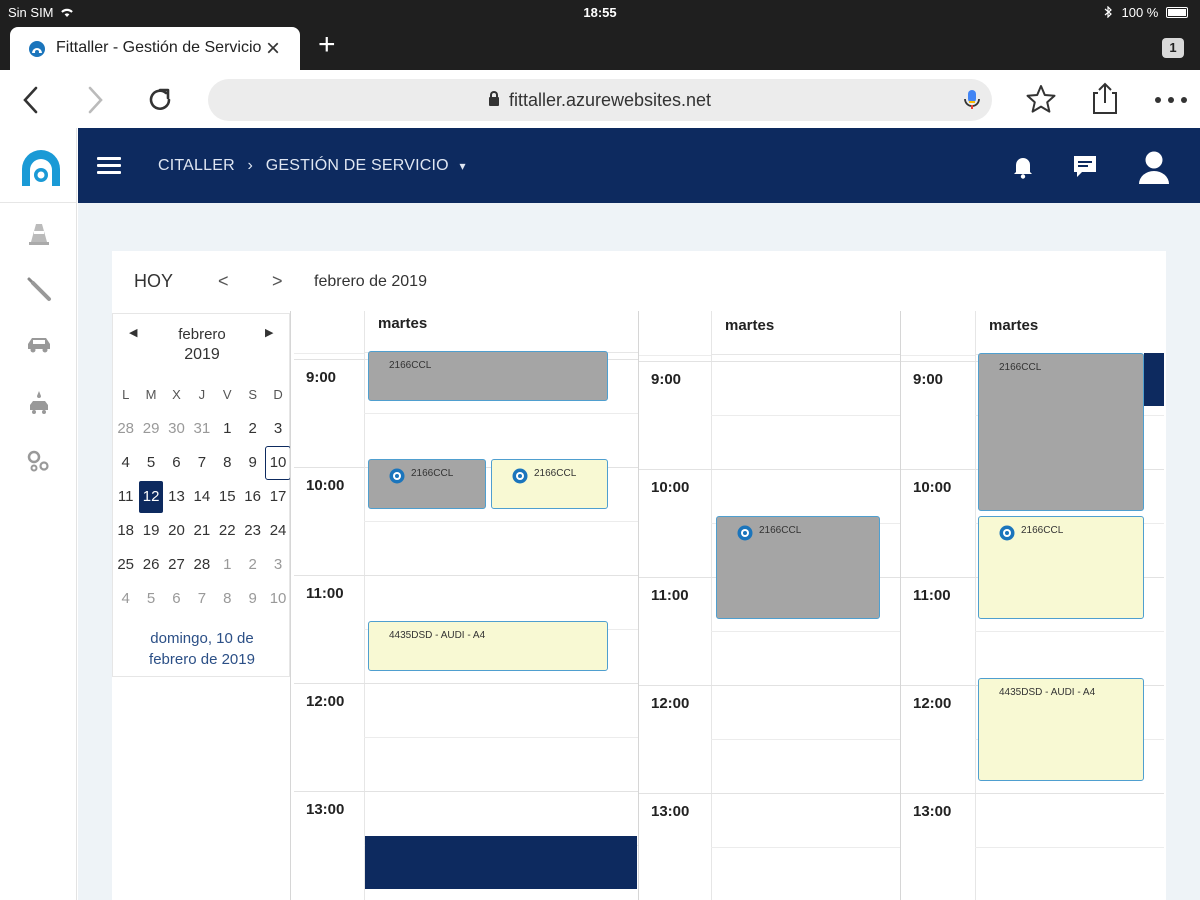 Image resolution: width=1200 pixels, height=900 pixels. Describe the element at coordinates (125, 497) in the screenshot. I see `mini-day: 11` at that location.